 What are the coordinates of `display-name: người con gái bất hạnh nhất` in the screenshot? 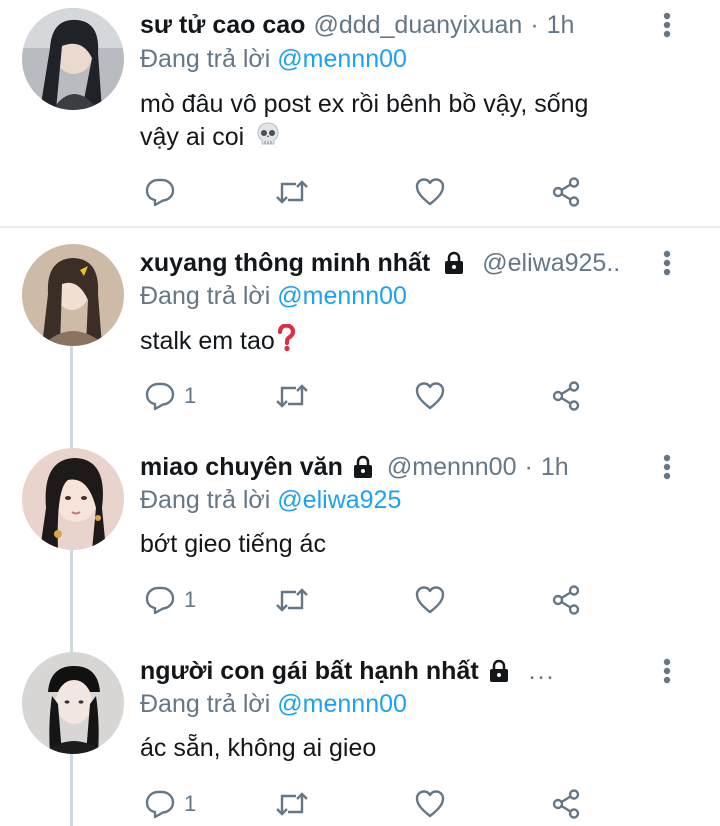 It's located at (309, 671).